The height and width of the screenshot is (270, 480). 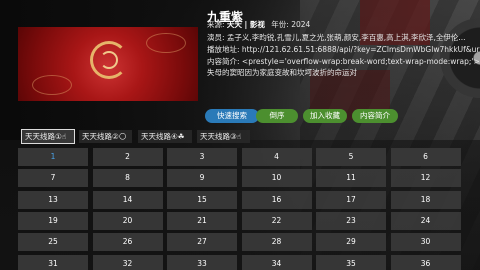 I want to click on add-favorite-button: 加入收藏, so click(x=325, y=116).